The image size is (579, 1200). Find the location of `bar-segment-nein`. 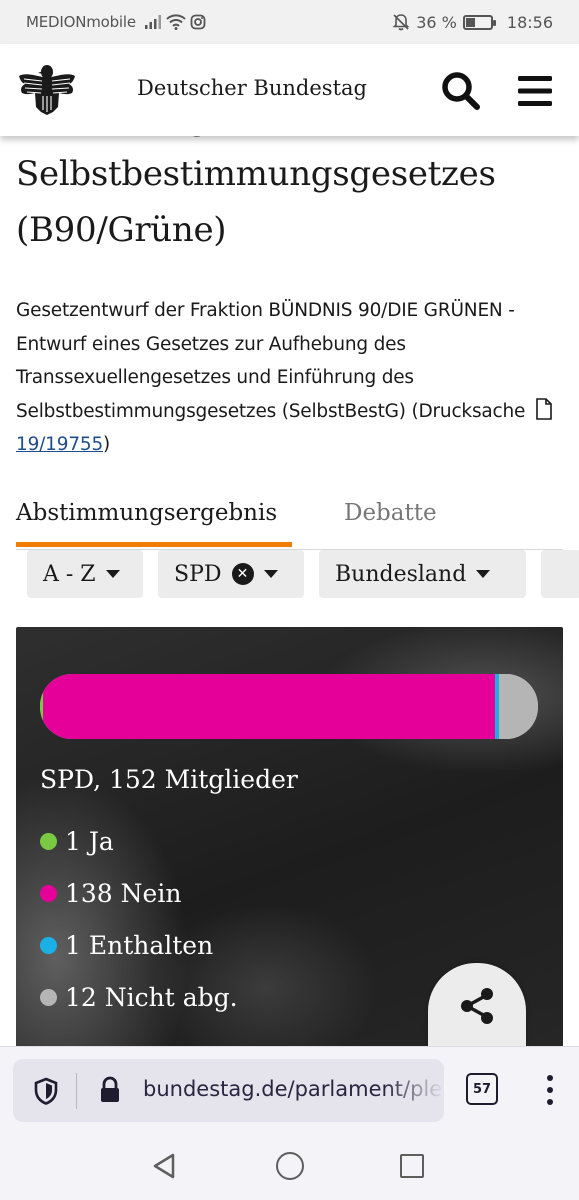

bar-segment-nein is located at coordinates (269, 706).